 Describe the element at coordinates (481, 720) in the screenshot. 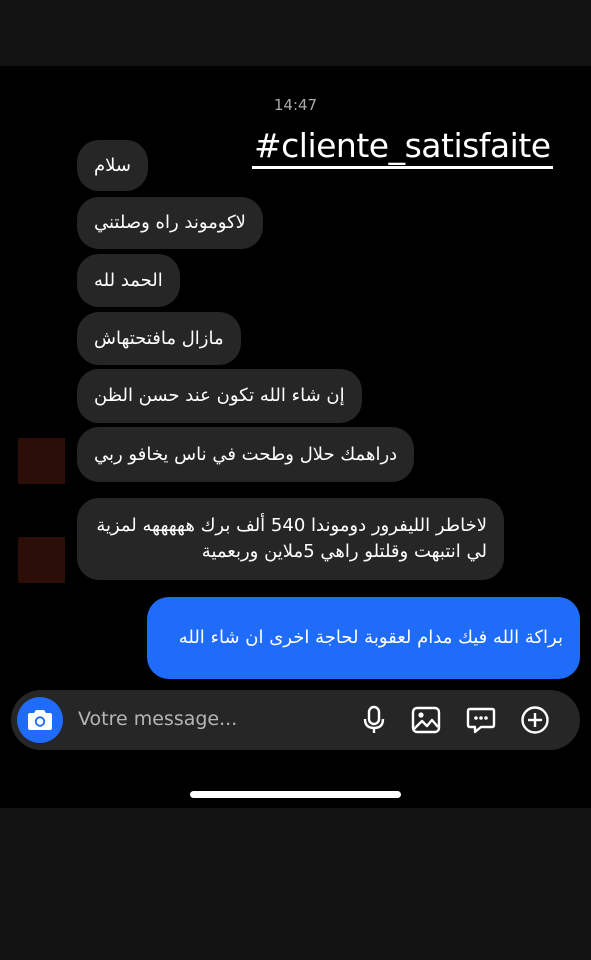

I see `sticker-icon` at that location.